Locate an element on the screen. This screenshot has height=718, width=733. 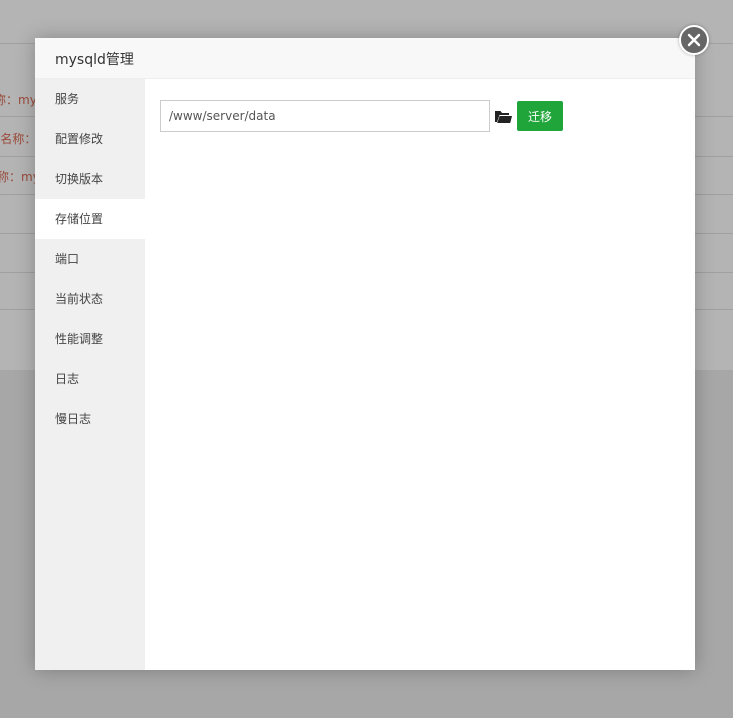
migrate-button: 迁移 is located at coordinates (540, 116).